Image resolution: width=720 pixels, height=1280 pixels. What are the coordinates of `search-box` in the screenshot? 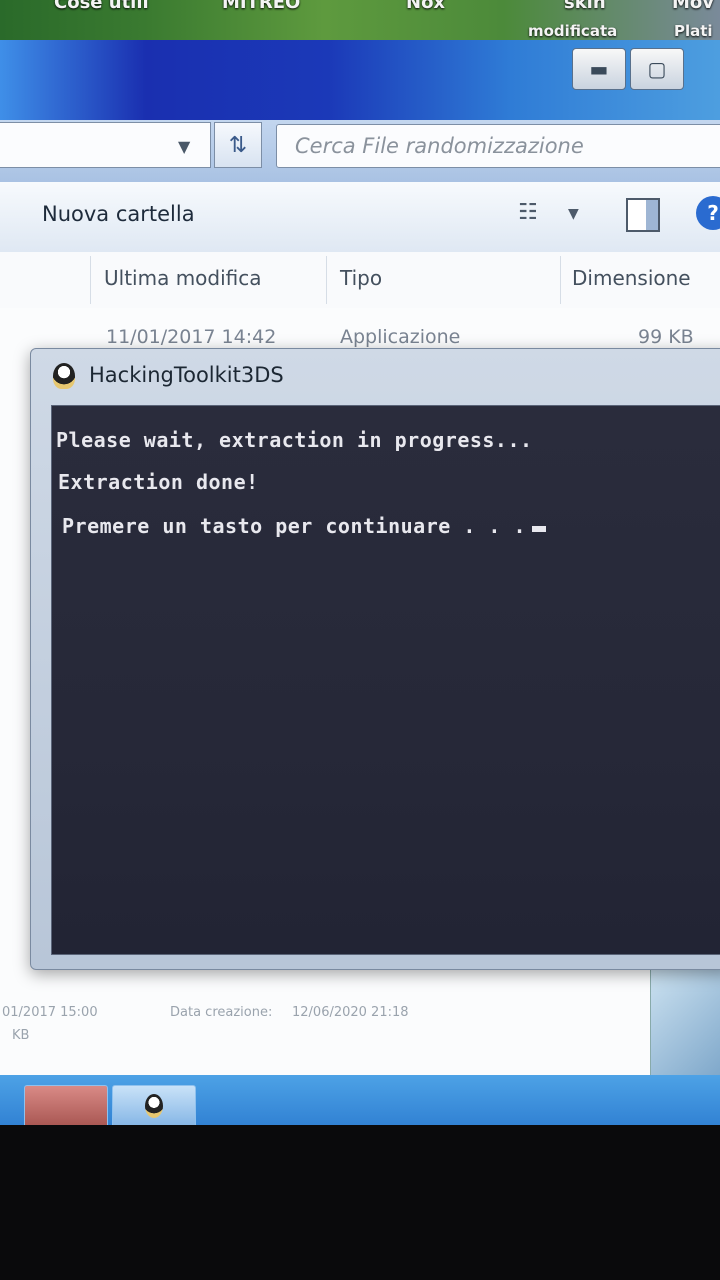 It's located at (498, 146).